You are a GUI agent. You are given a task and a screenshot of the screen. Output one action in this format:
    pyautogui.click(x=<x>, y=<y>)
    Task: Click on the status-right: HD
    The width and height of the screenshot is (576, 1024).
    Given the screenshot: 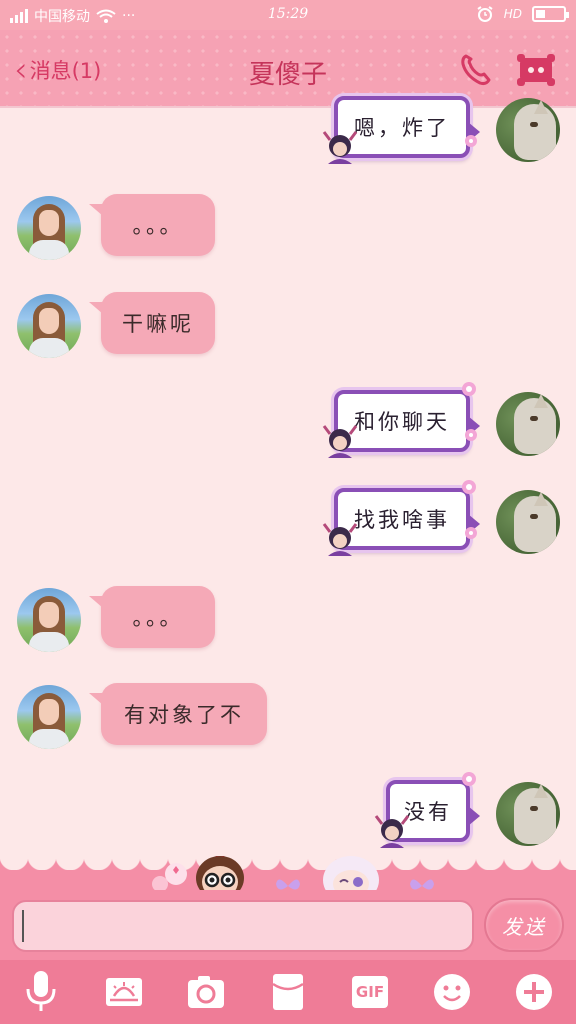 What is the action you would take?
    pyautogui.click(x=522, y=14)
    